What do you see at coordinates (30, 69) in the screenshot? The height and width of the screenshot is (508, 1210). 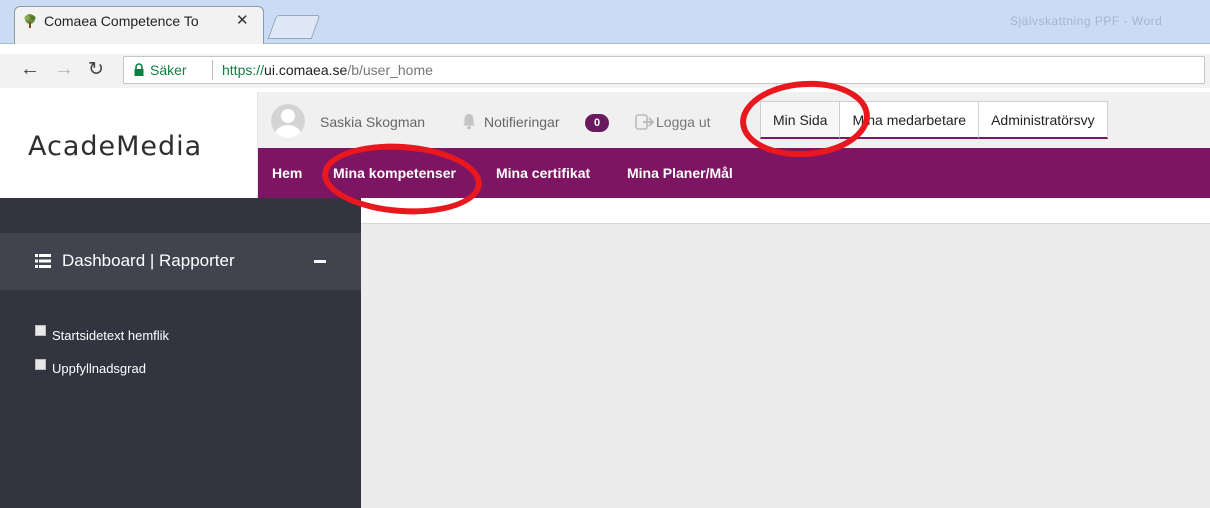 I see `back-arrow-icon: ←` at bounding box center [30, 69].